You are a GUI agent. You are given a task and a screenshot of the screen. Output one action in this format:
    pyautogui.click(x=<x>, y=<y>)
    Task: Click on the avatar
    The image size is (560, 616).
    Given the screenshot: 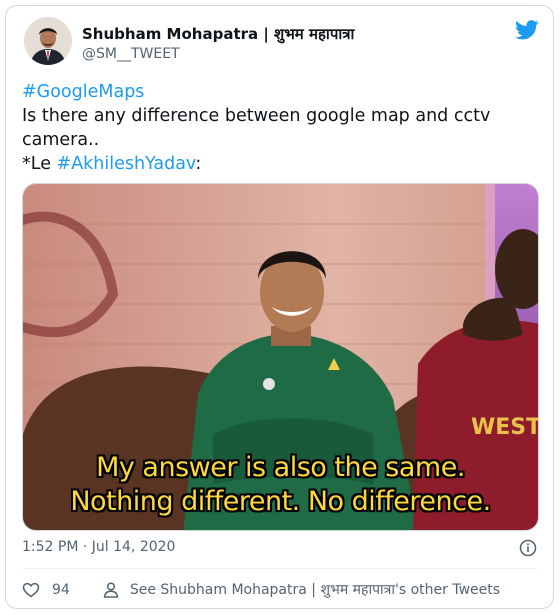 What is the action you would take?
    pyautogui.click(x=48, y=41)
    